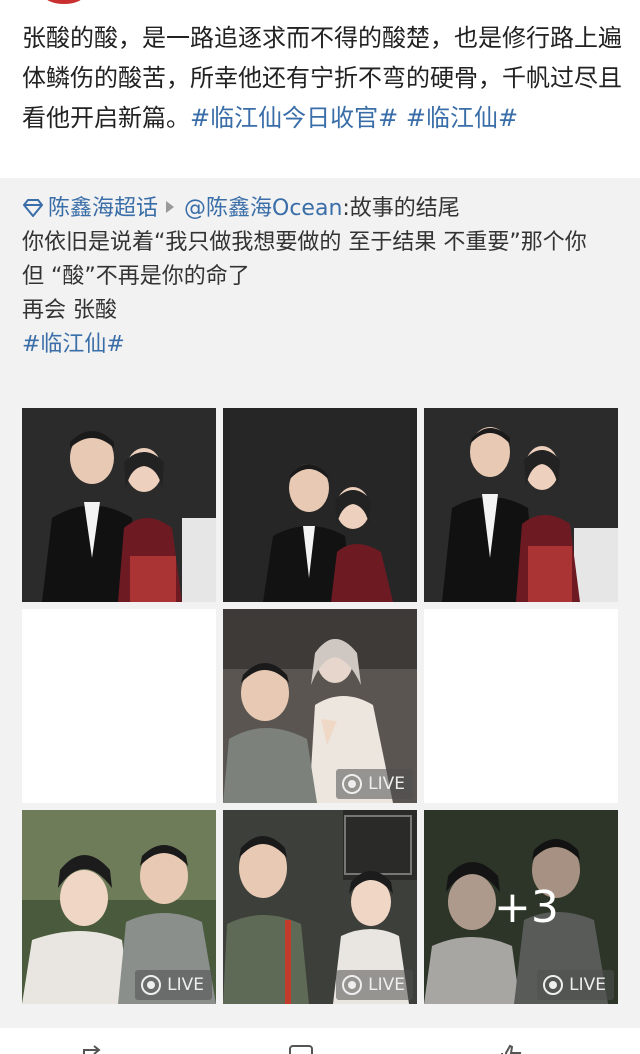  I want to click on diamond-icon, so click(33, 208).